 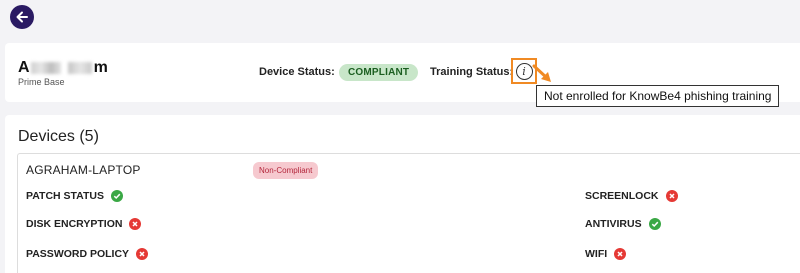 I want to click on check-antivirus: ANTIVIRUS, so click(x=623, y=224).